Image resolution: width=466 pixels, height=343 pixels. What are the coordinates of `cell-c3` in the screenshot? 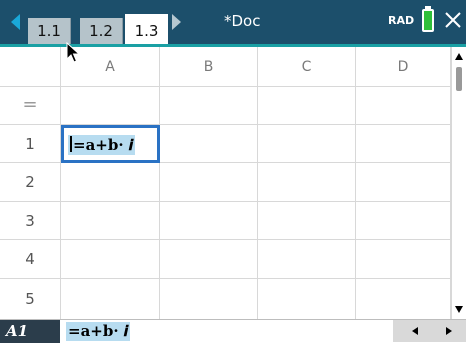 It's located at (307, 221).